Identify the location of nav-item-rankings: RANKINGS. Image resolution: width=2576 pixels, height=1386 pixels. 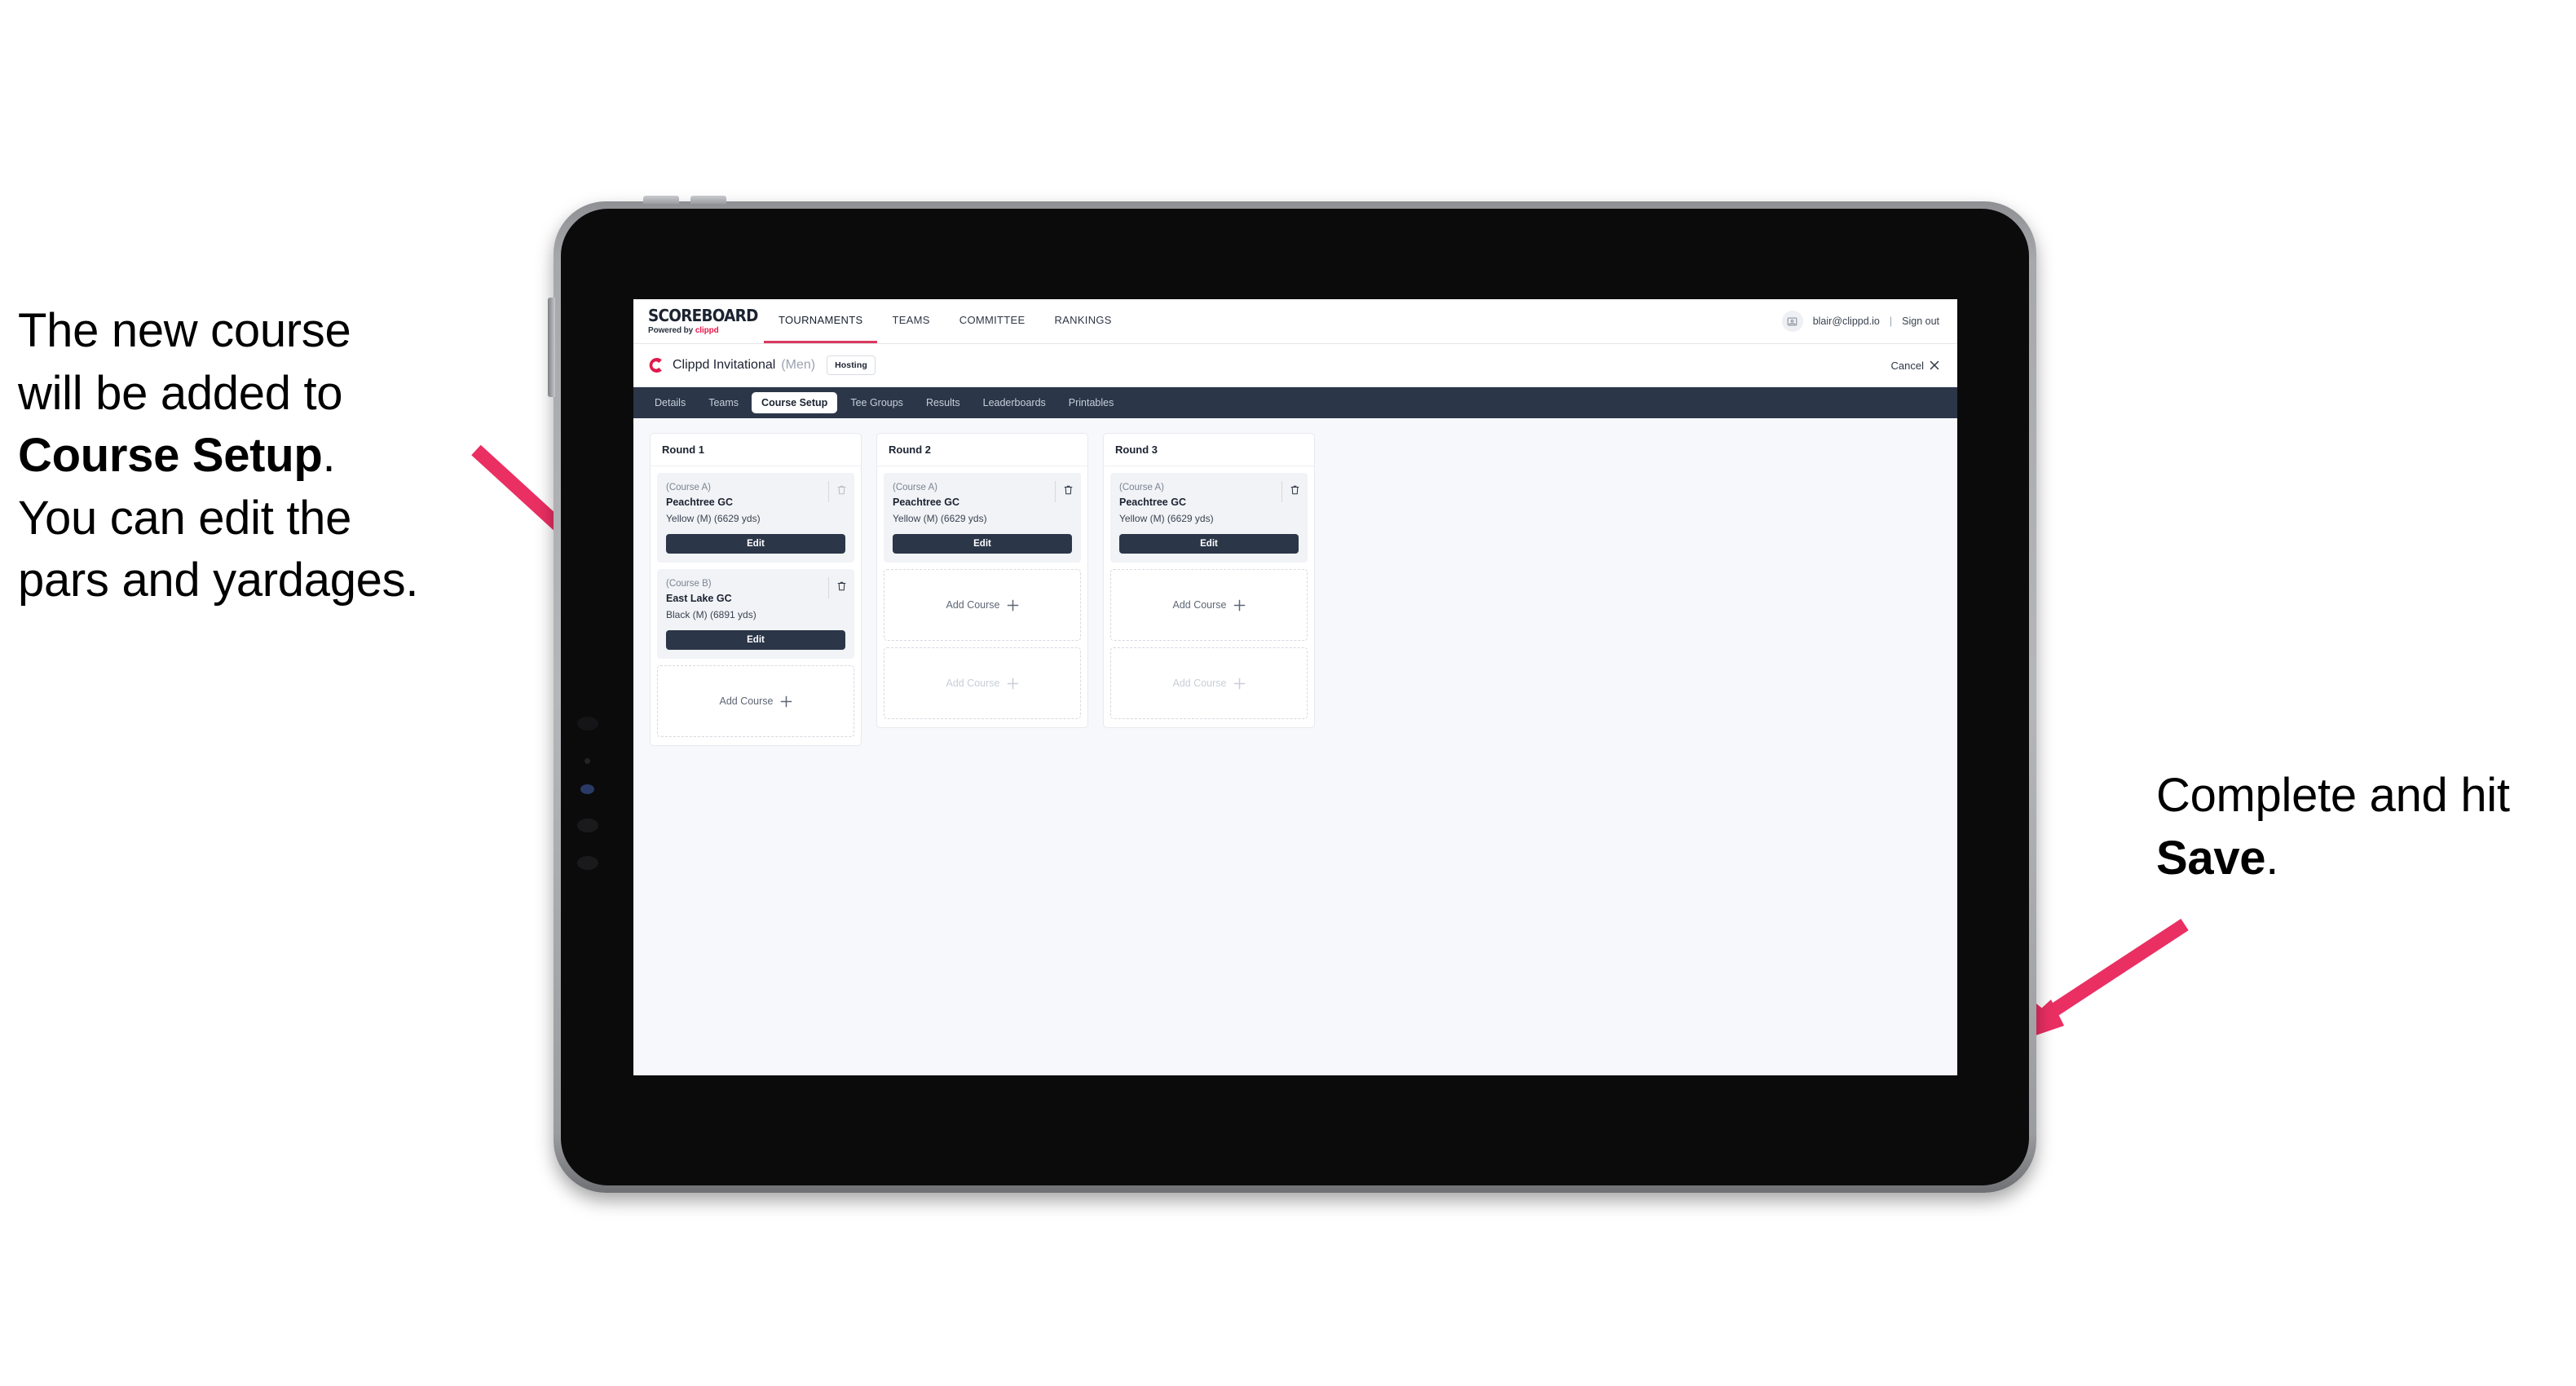
(1082, 321).